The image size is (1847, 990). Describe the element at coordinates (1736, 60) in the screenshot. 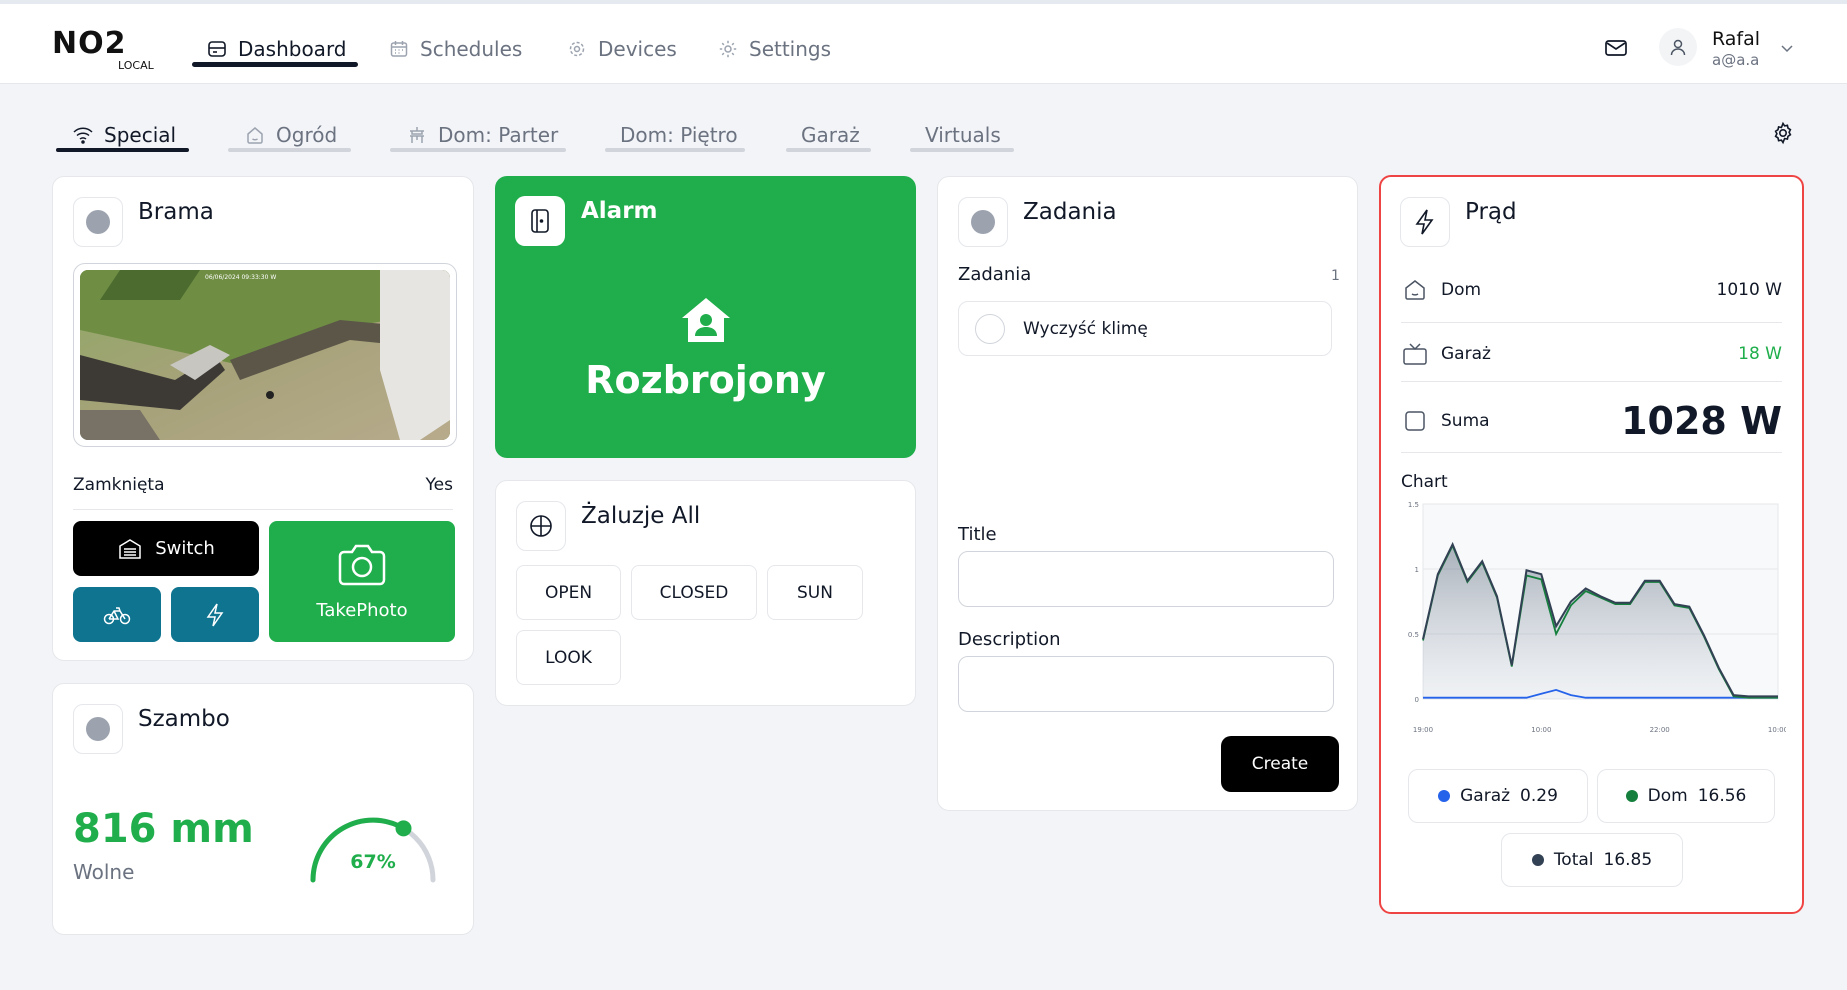

I see `user-email: a@a.a` at that location.